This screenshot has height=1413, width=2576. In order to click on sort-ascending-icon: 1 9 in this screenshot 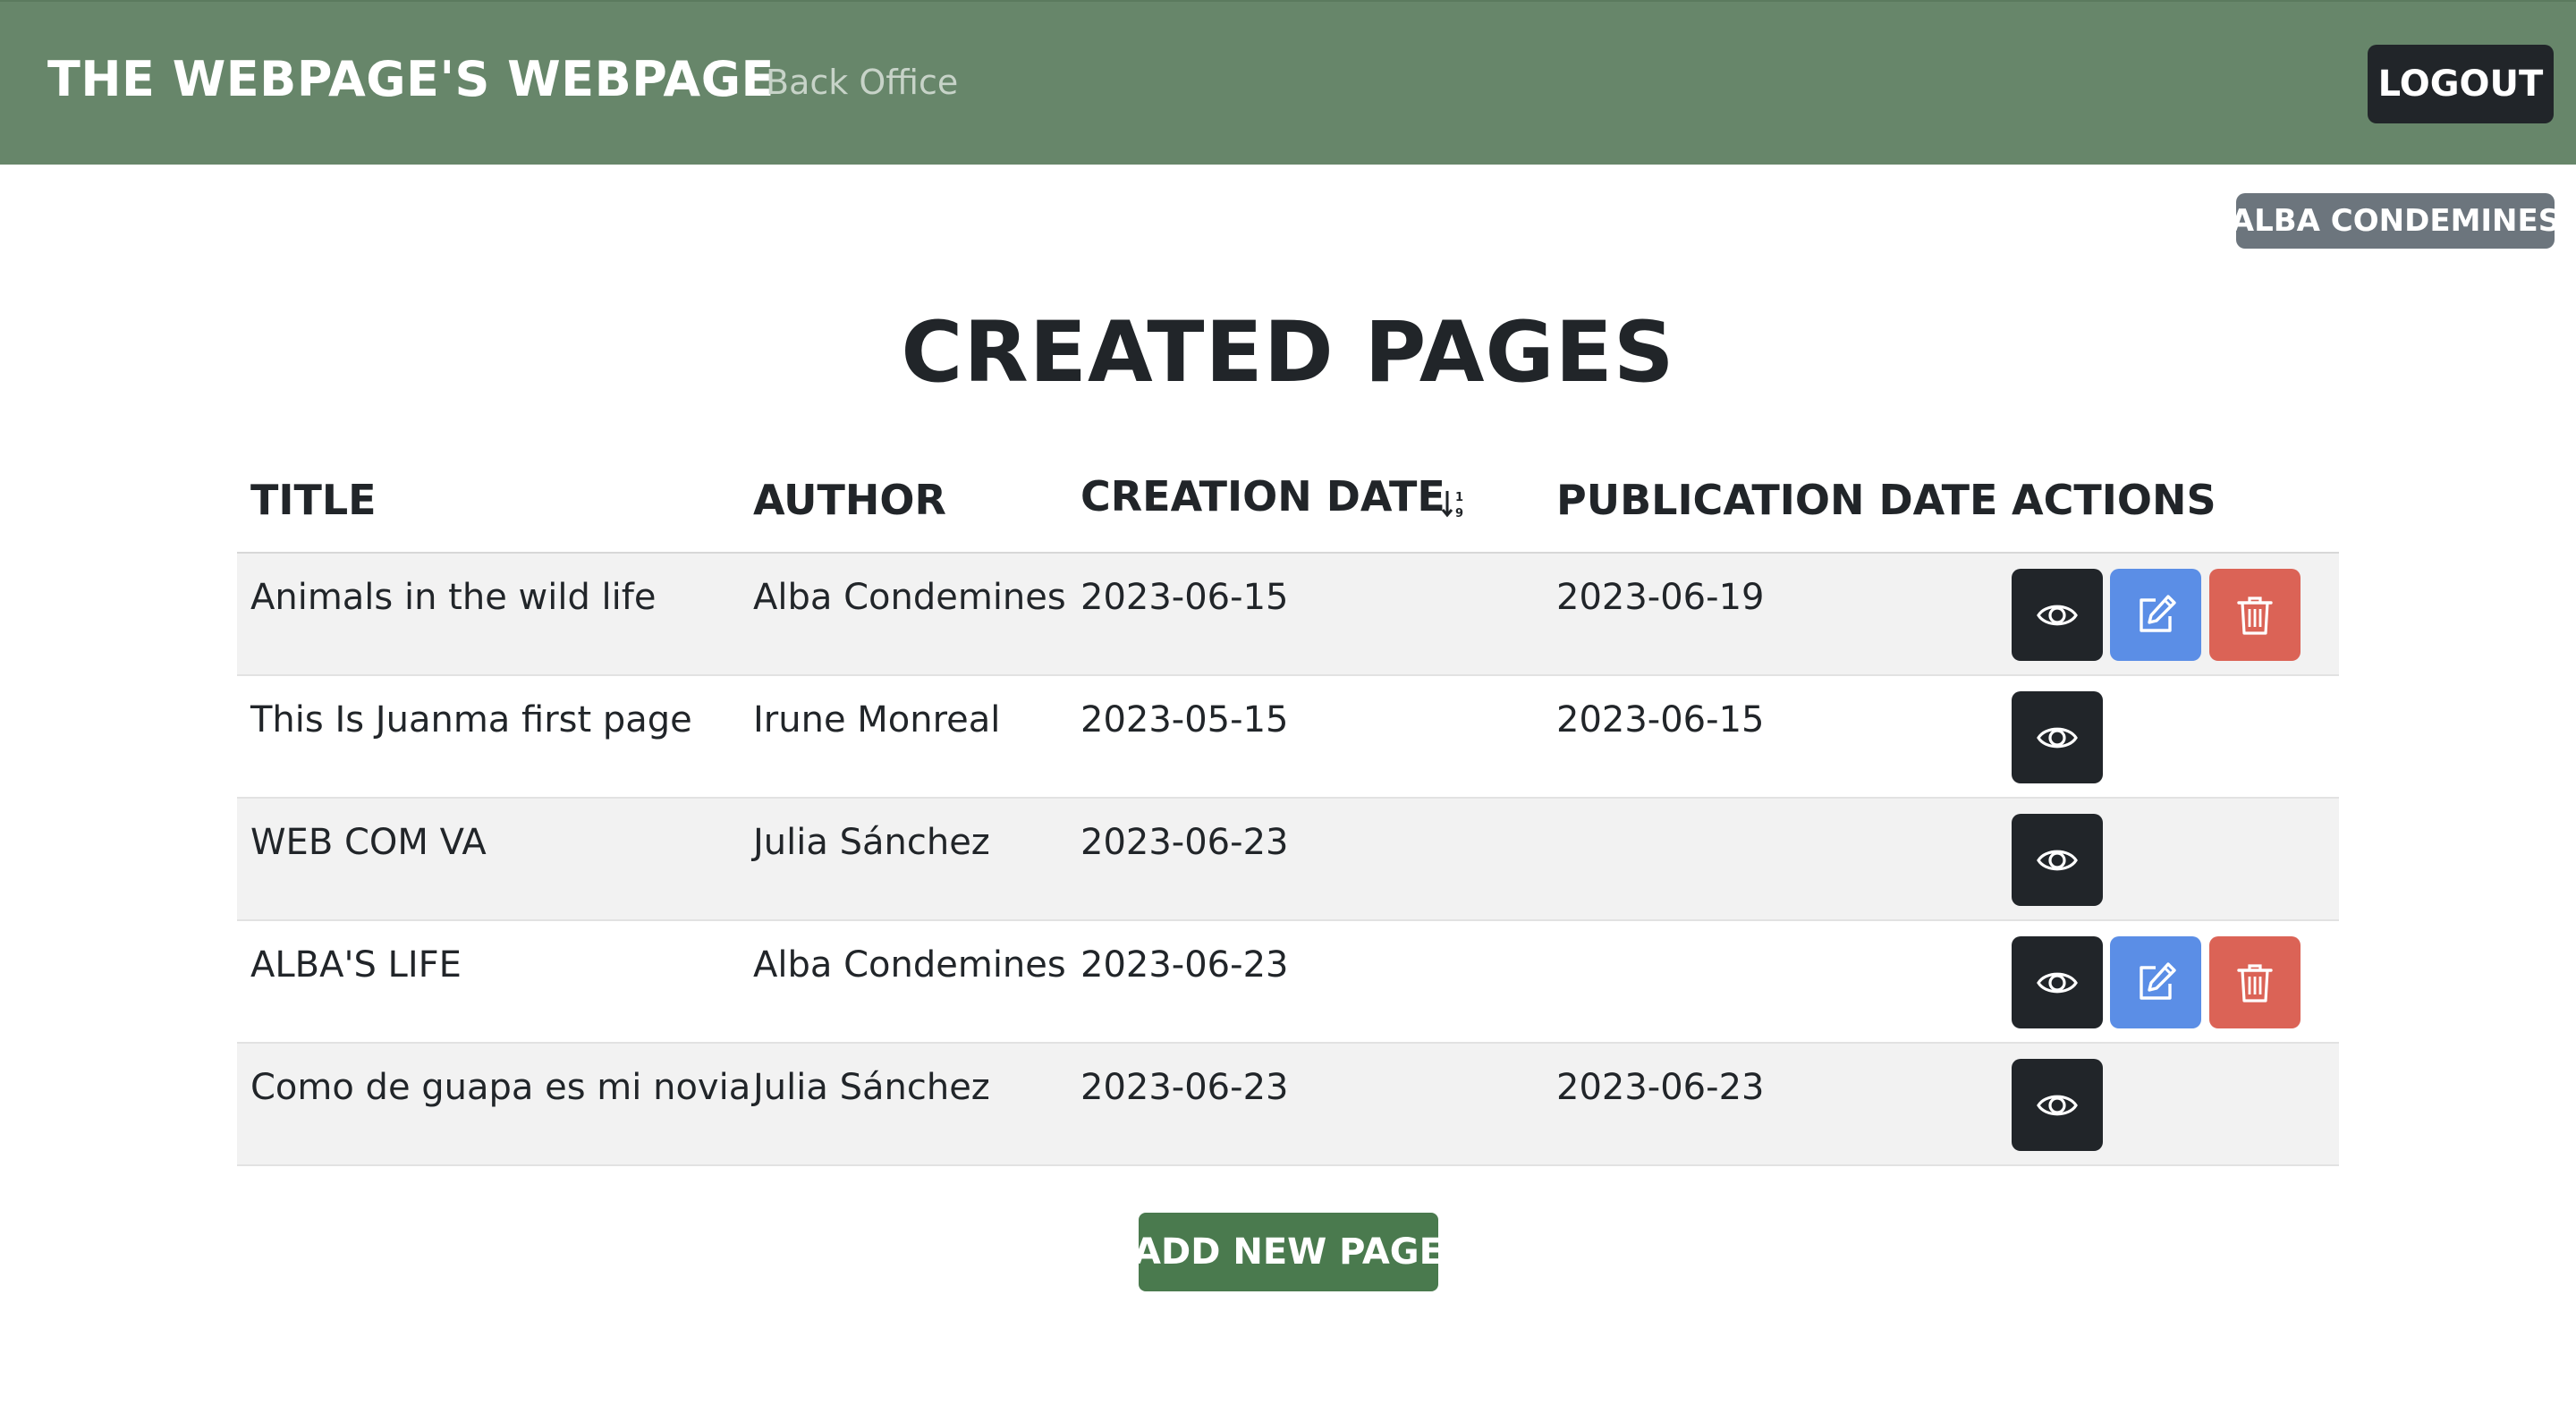, I will do `click(1456, 504)`.